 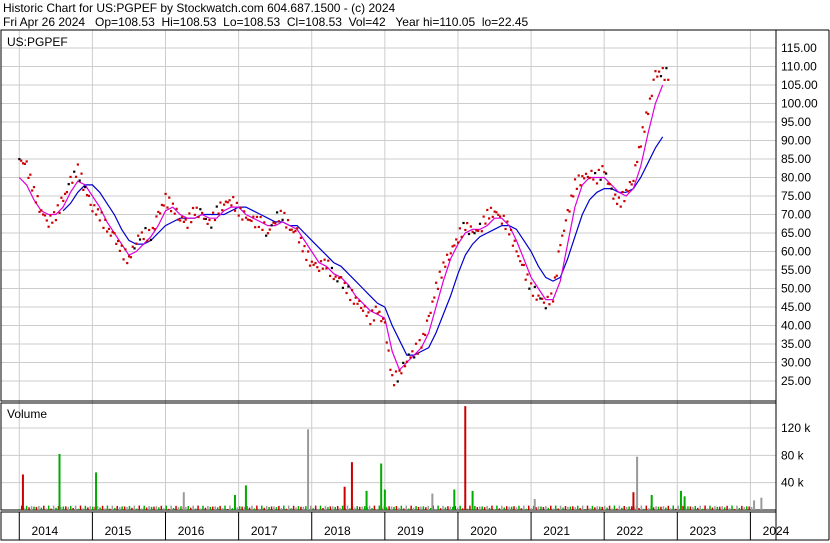 What do you see at coordinates (799, 67) in the screenshot?
I see `price-tick-label: 110.00` at bounding box center [799, 67].